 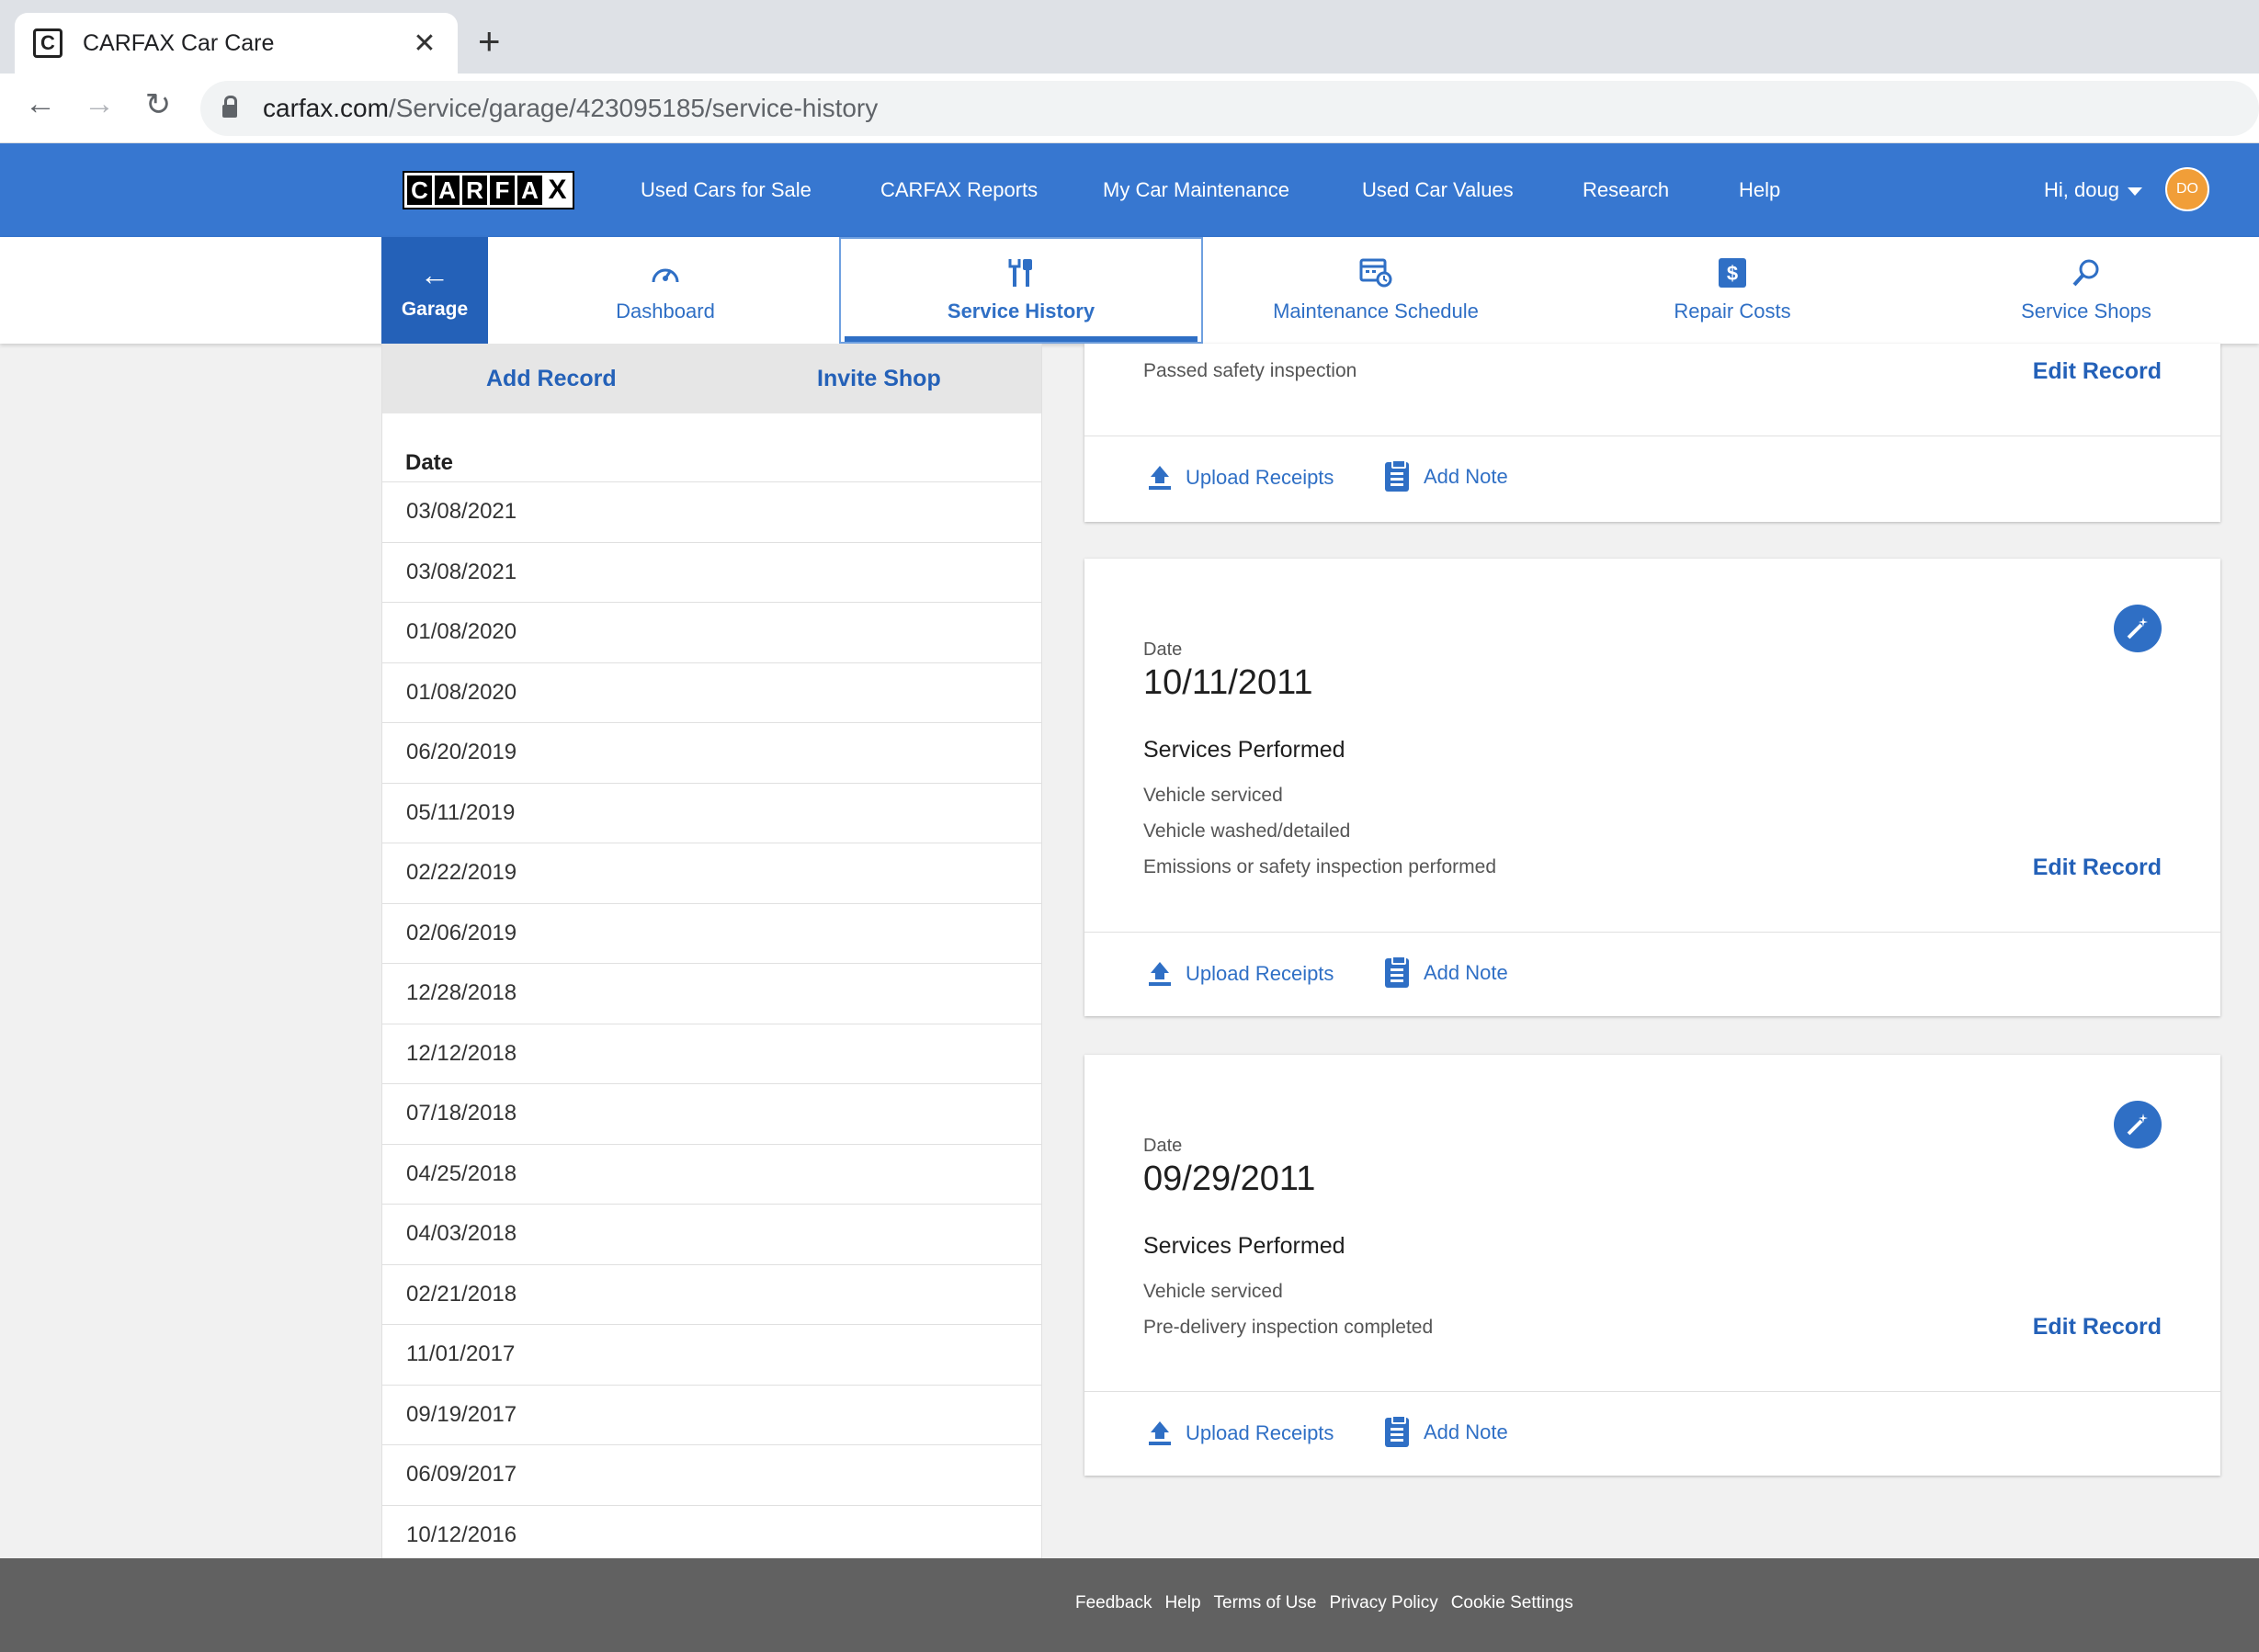 What do you see at coordinates (1228, 682) in the screenshot?
I see `record-date: 10/11/2011` at bounding box center [1228, 682].